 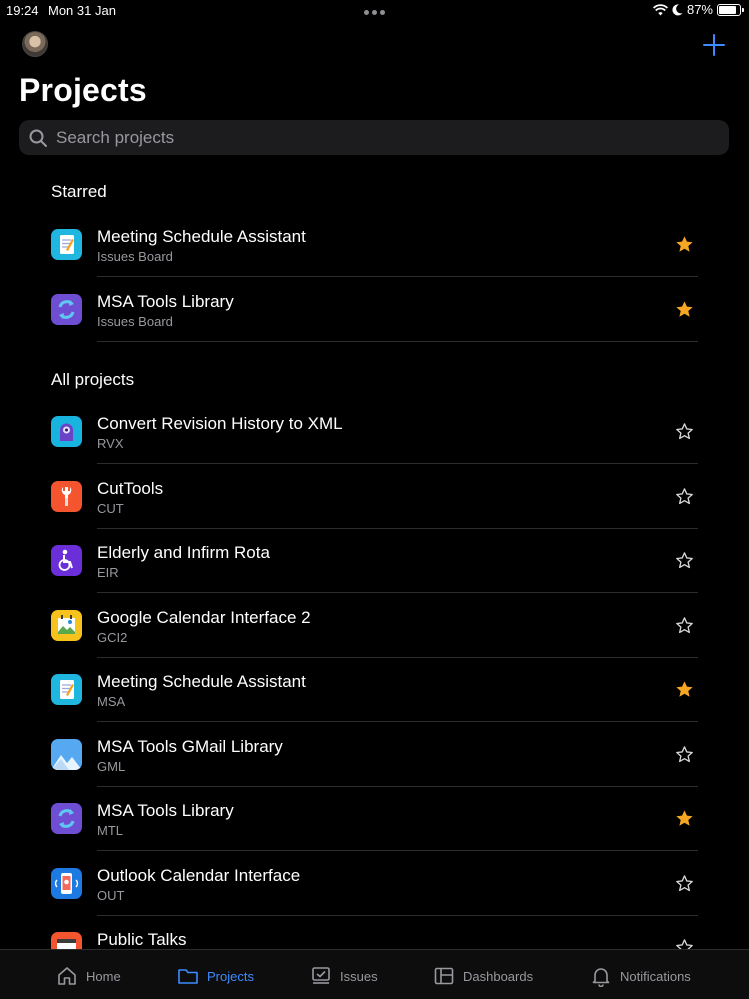 I want to click on battery-icon, so click(x=730, y=9).